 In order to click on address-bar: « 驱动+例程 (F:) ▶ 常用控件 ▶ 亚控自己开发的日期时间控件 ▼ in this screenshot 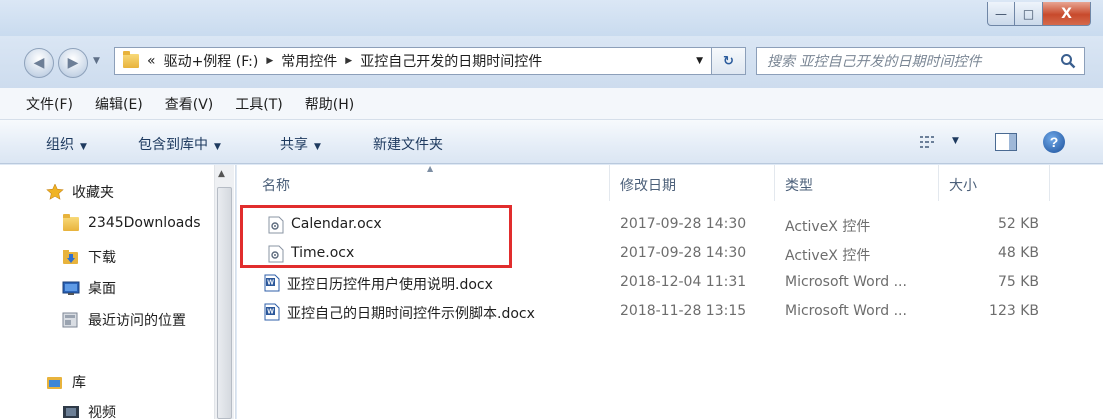, I will do `click(413, 61)`.